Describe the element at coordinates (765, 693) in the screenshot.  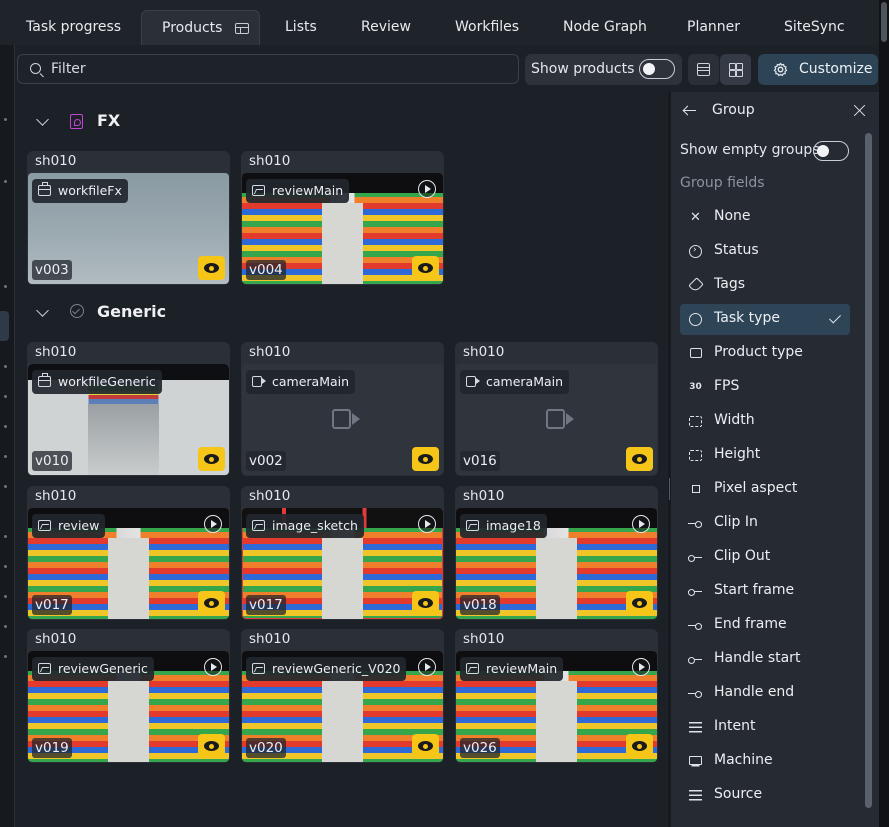
I see `group-field-handle-end: Handle end` at that location.